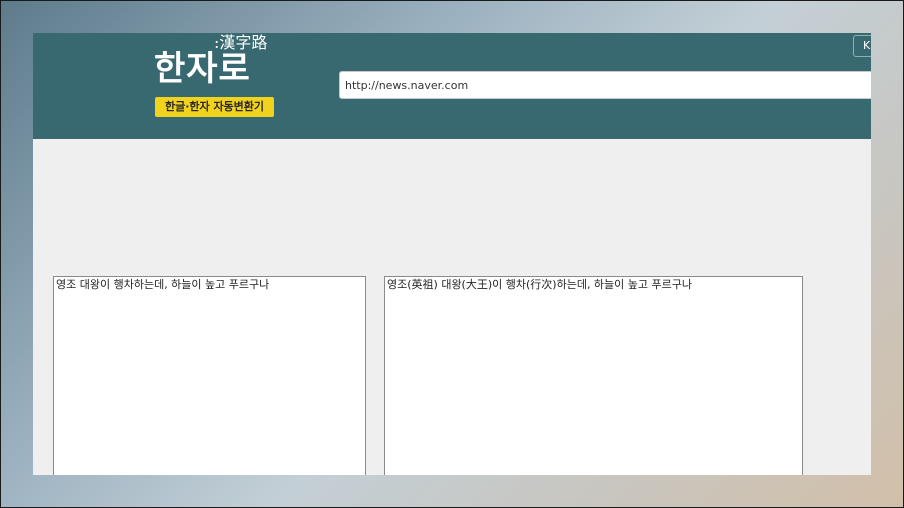 This screenshot has height=508, width=904. What do you see at coordinates (605, 85) in the screenshot?
I see `url-input` at bounding box center [605, 85].